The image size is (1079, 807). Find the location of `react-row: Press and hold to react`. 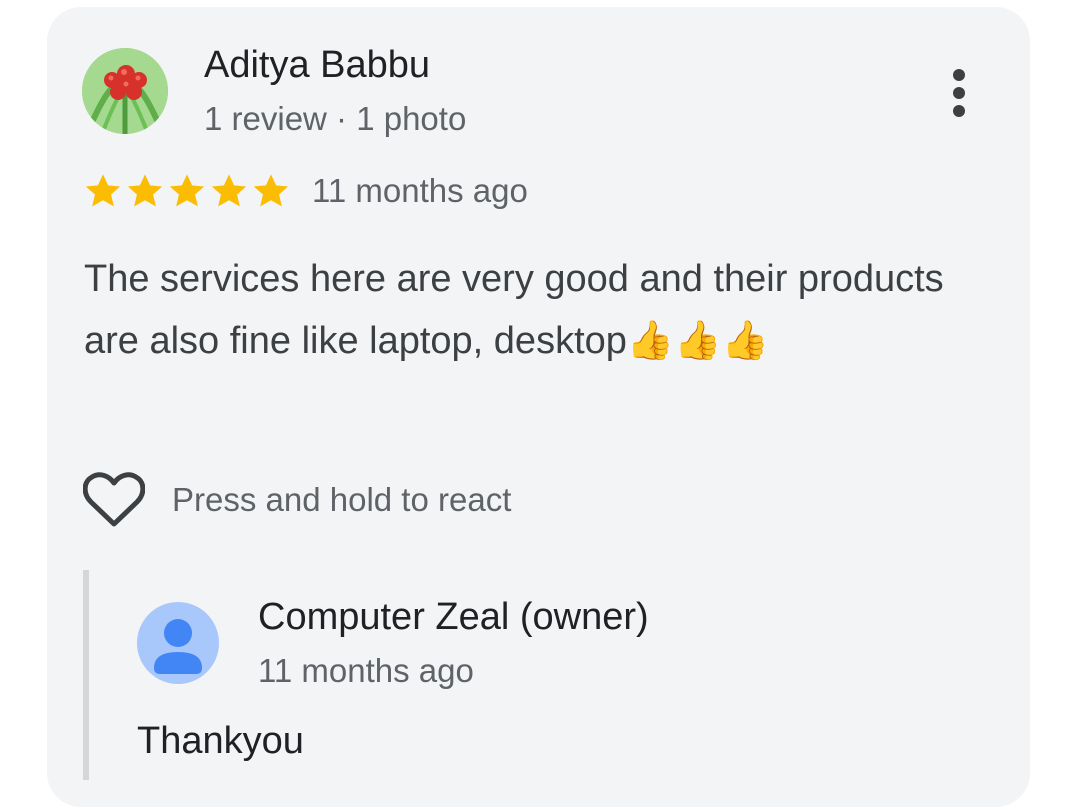

react-row: Press and hold to react is located at coordinates (296, 500).